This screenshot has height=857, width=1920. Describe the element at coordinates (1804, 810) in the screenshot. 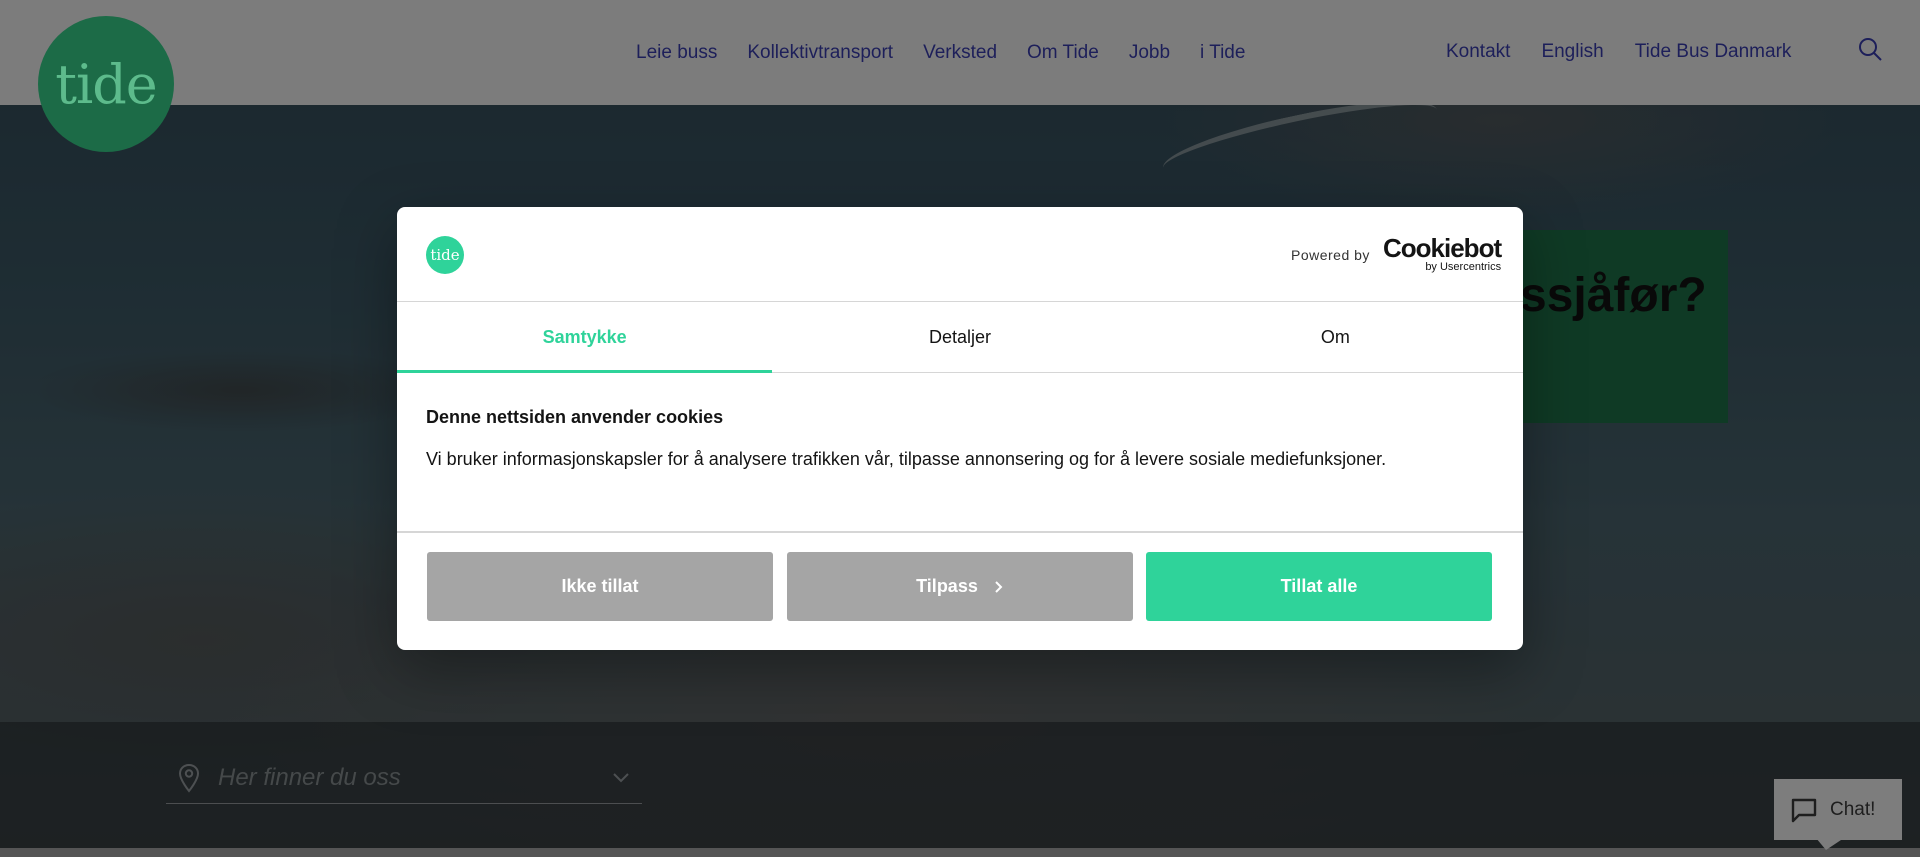

I see `chat-bubble-icon` at that location.